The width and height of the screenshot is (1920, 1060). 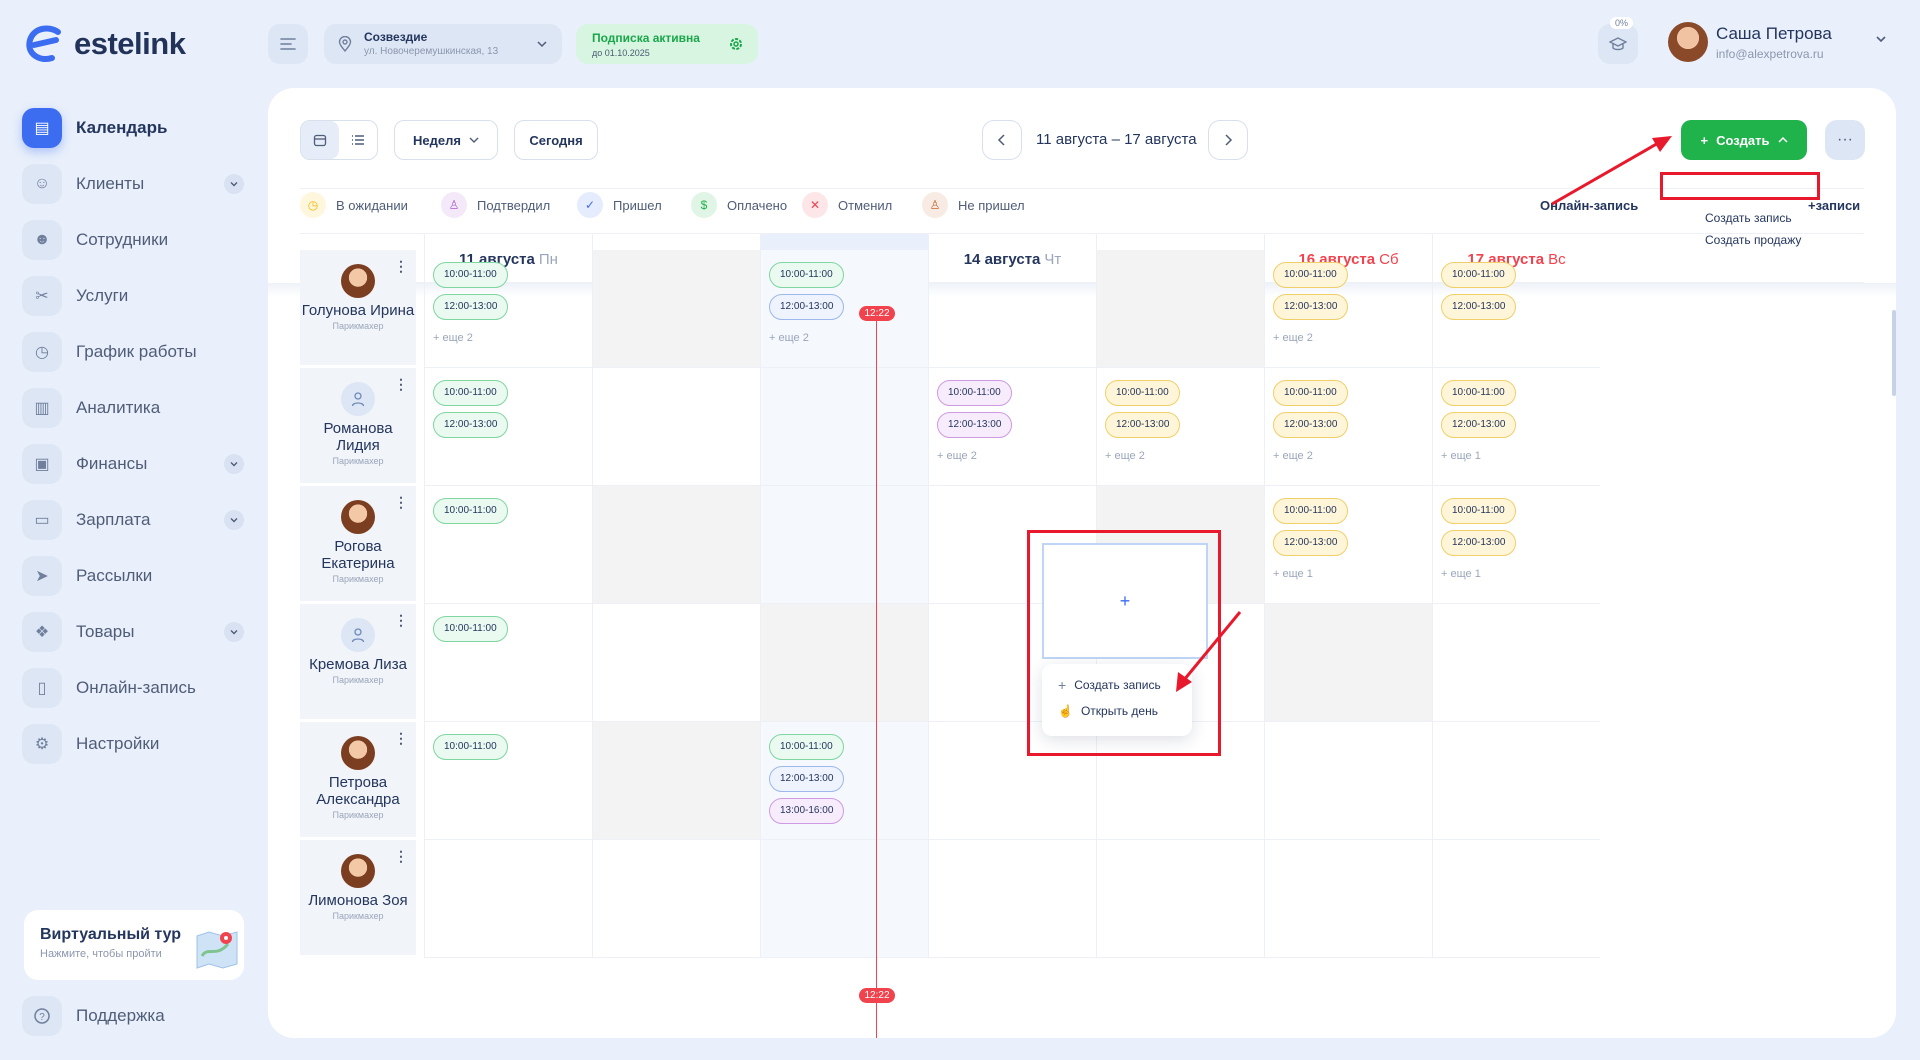 What do you see at coordinates (1589, 205) in the screenshot?
I see `online-booking-link: Онлайн-запись` at bounding box center [1589, 205].